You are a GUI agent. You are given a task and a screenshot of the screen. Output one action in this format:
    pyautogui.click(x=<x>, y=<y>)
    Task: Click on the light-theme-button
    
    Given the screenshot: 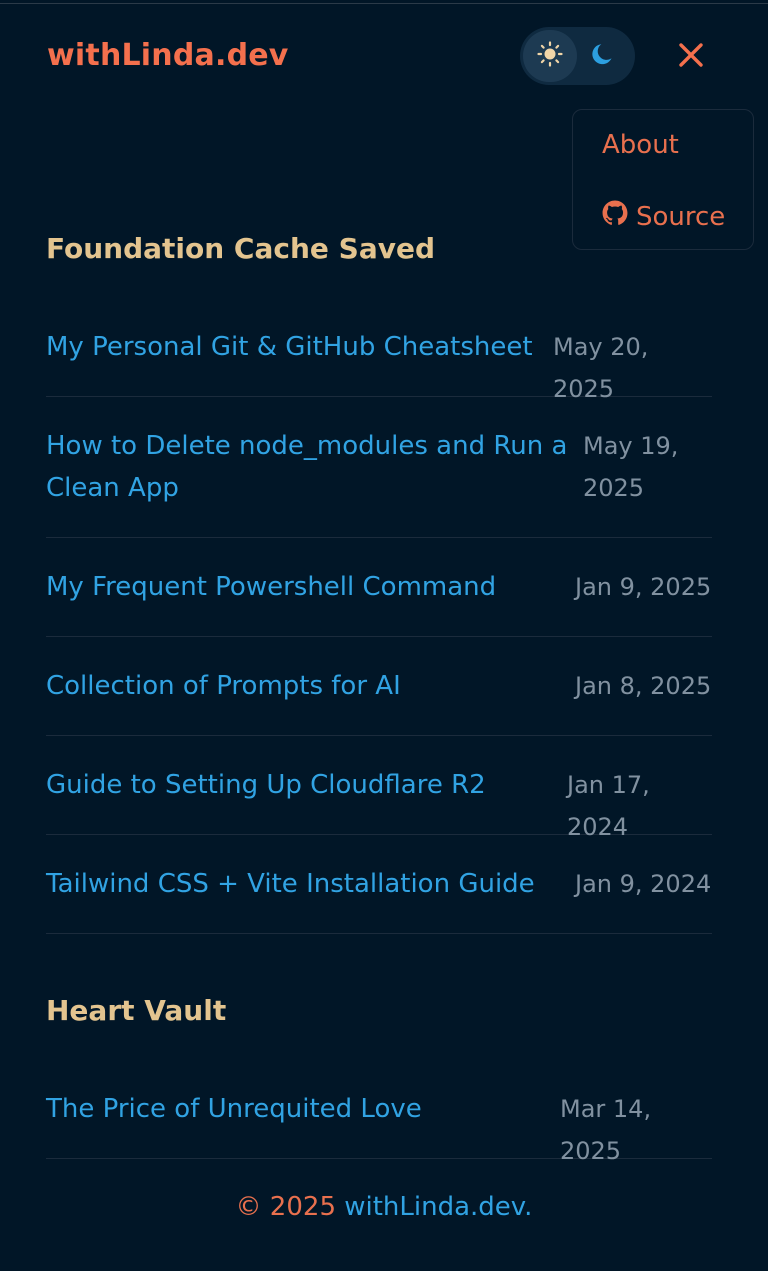 What is the action you would take?
    pyautogui.click(x=550, y=56)
    